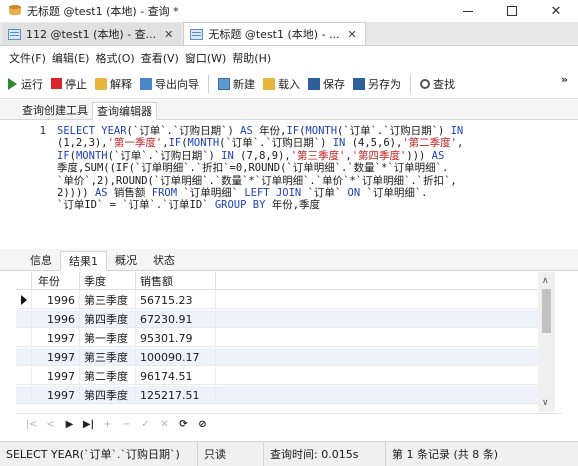 This screenshot has height=466, width=578. What do you see at coordinates (176, 376) in the screenshot?
I see `cell-sales: 96174.51` at bounding box center [176, 376].